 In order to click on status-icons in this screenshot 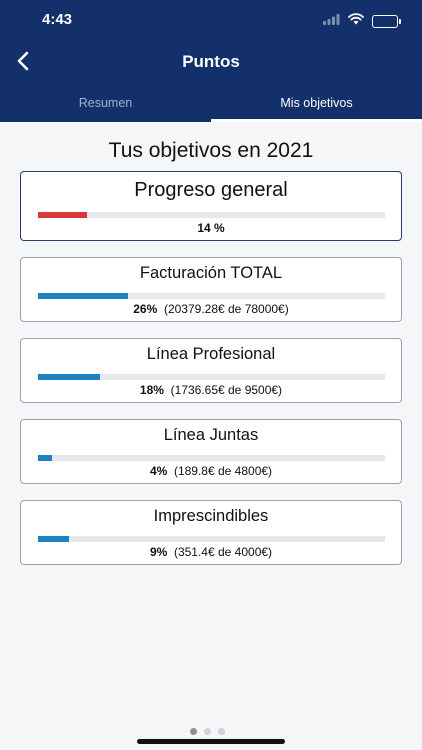, I will do `click(362, 21)`.